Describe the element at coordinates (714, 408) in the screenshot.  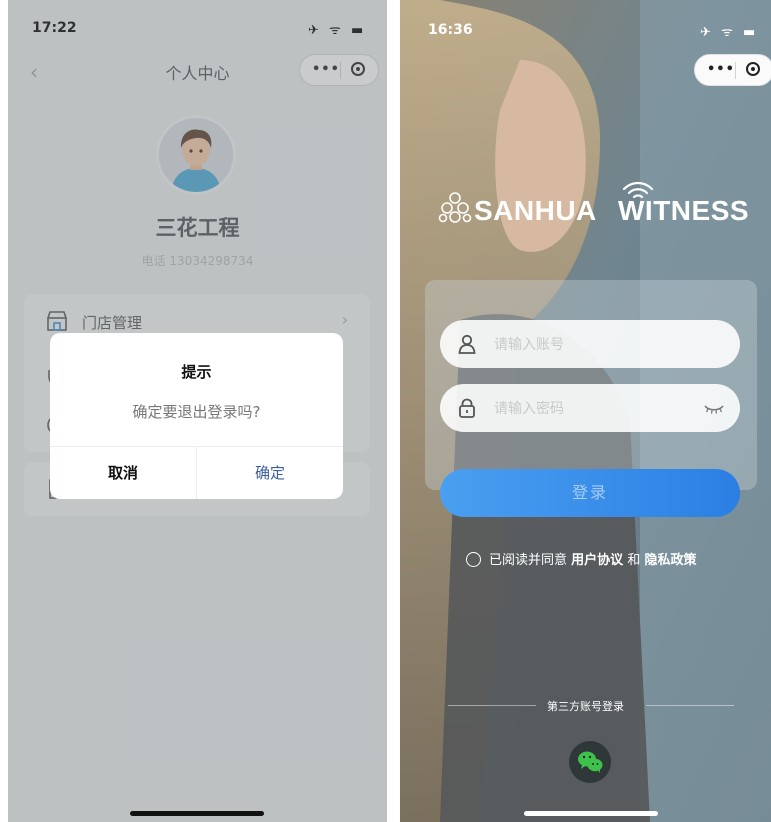
I see `eye-closed-icon` at that location.